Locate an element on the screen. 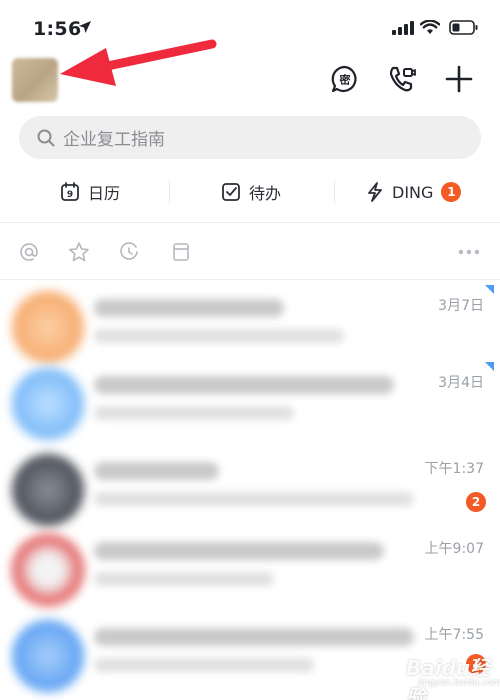 The image size is (500, 700). starred-filter is located at coordinates (79, 252).